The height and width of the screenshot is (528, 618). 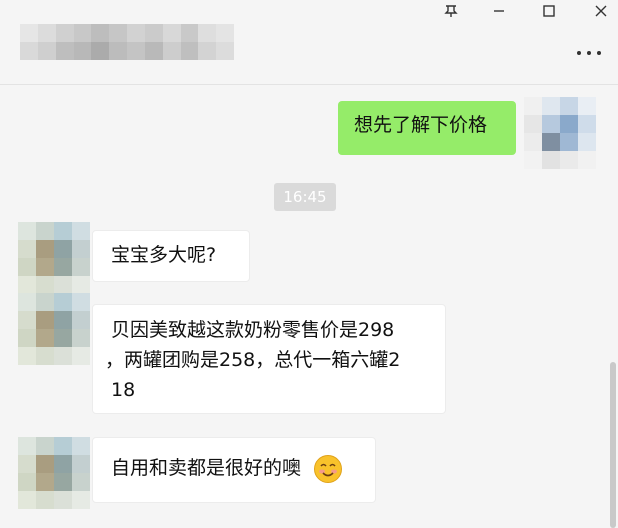 I want to click on message-bubble-other: 宝宝多大呢?, so click(x=171, y=256).